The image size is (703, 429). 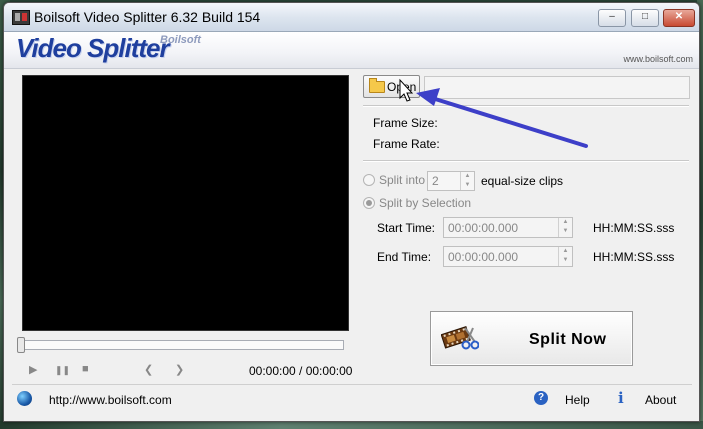 I want to click on maximize-button: □, so click(x=645, y=18).